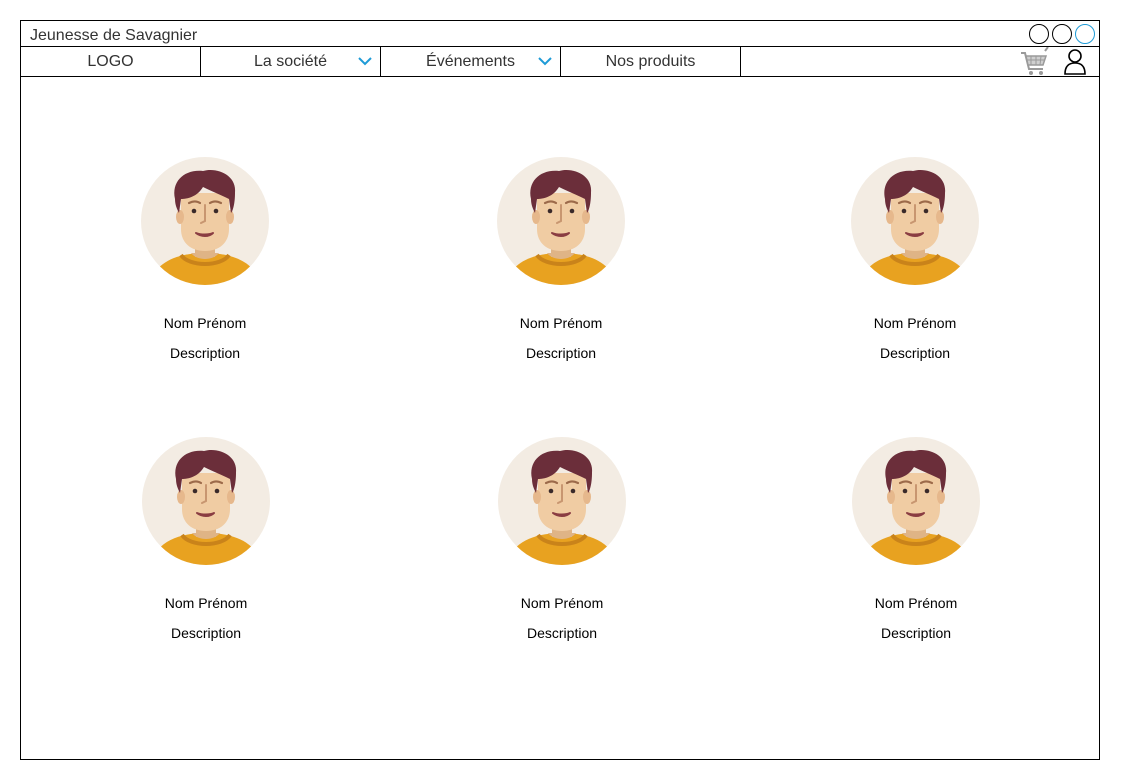 The width and height of the screenshot is (1121, 781). What do you see at coordinates (560, 34) in the screenshot?
I see `title-bar: Jeunesse de Savagnier` at bounding box center [560, 34].